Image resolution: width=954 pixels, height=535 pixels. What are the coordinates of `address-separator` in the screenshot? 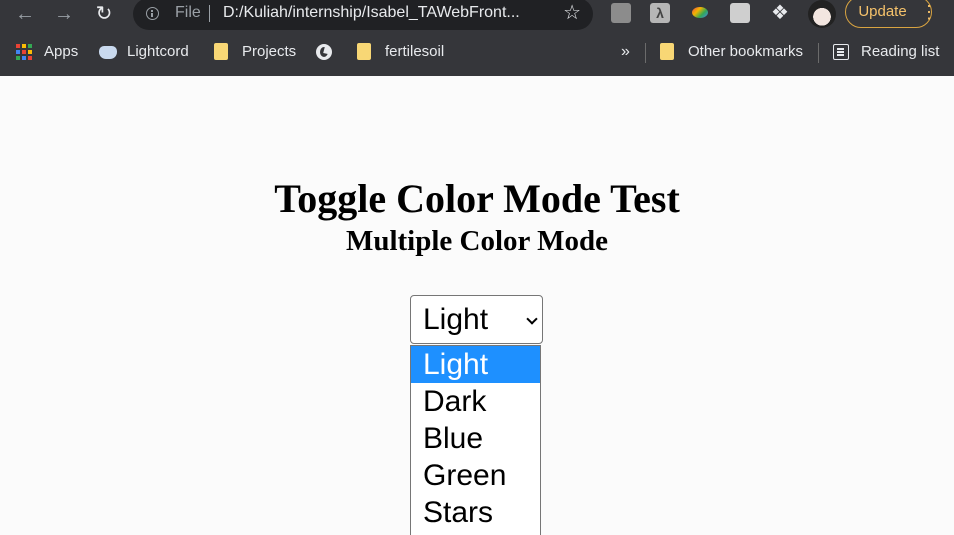 It's located at (209, 13).